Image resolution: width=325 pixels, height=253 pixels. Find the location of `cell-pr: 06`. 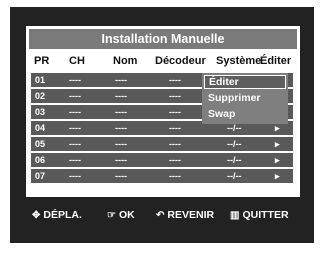

cell-pr: 06 is located at coordinates (40, 160).